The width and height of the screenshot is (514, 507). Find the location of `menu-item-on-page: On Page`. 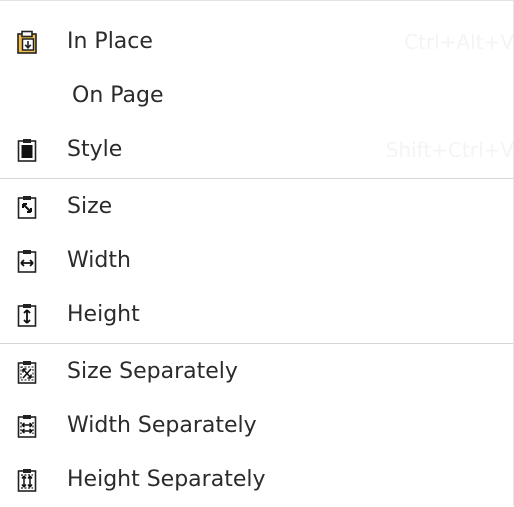

menu-item-on-page: On Page is located at coordinates (257, 96).